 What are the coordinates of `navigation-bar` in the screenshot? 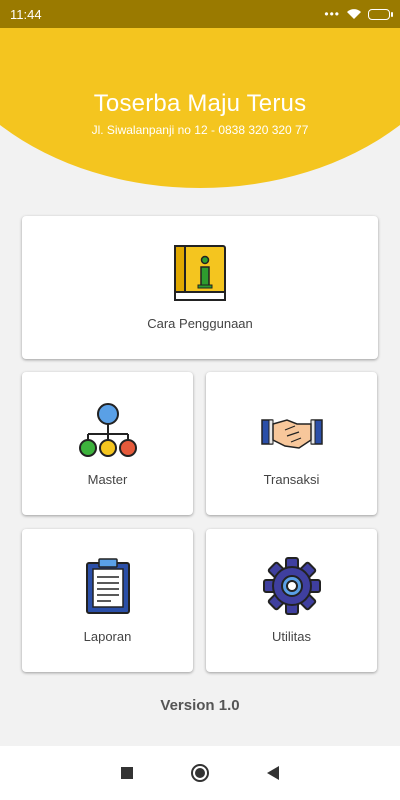 It's located at (200, 773).